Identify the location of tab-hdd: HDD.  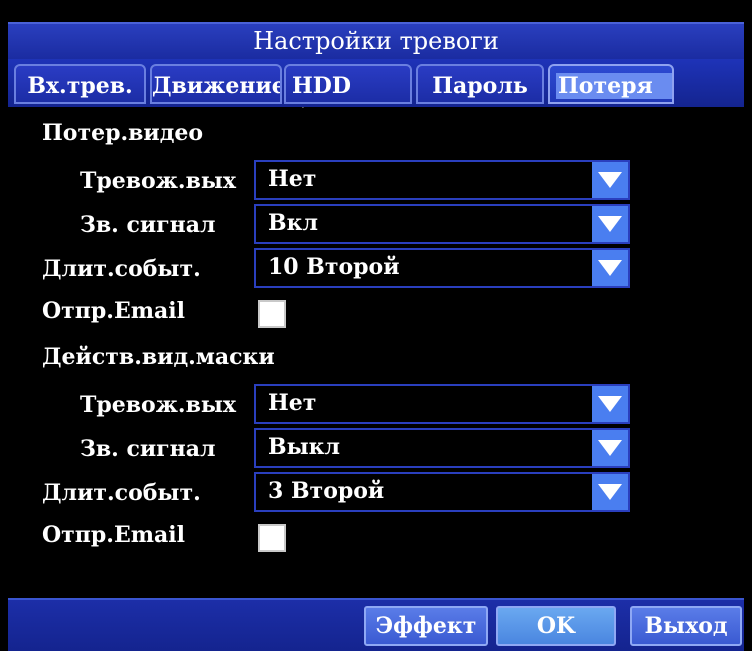
(348, 84).